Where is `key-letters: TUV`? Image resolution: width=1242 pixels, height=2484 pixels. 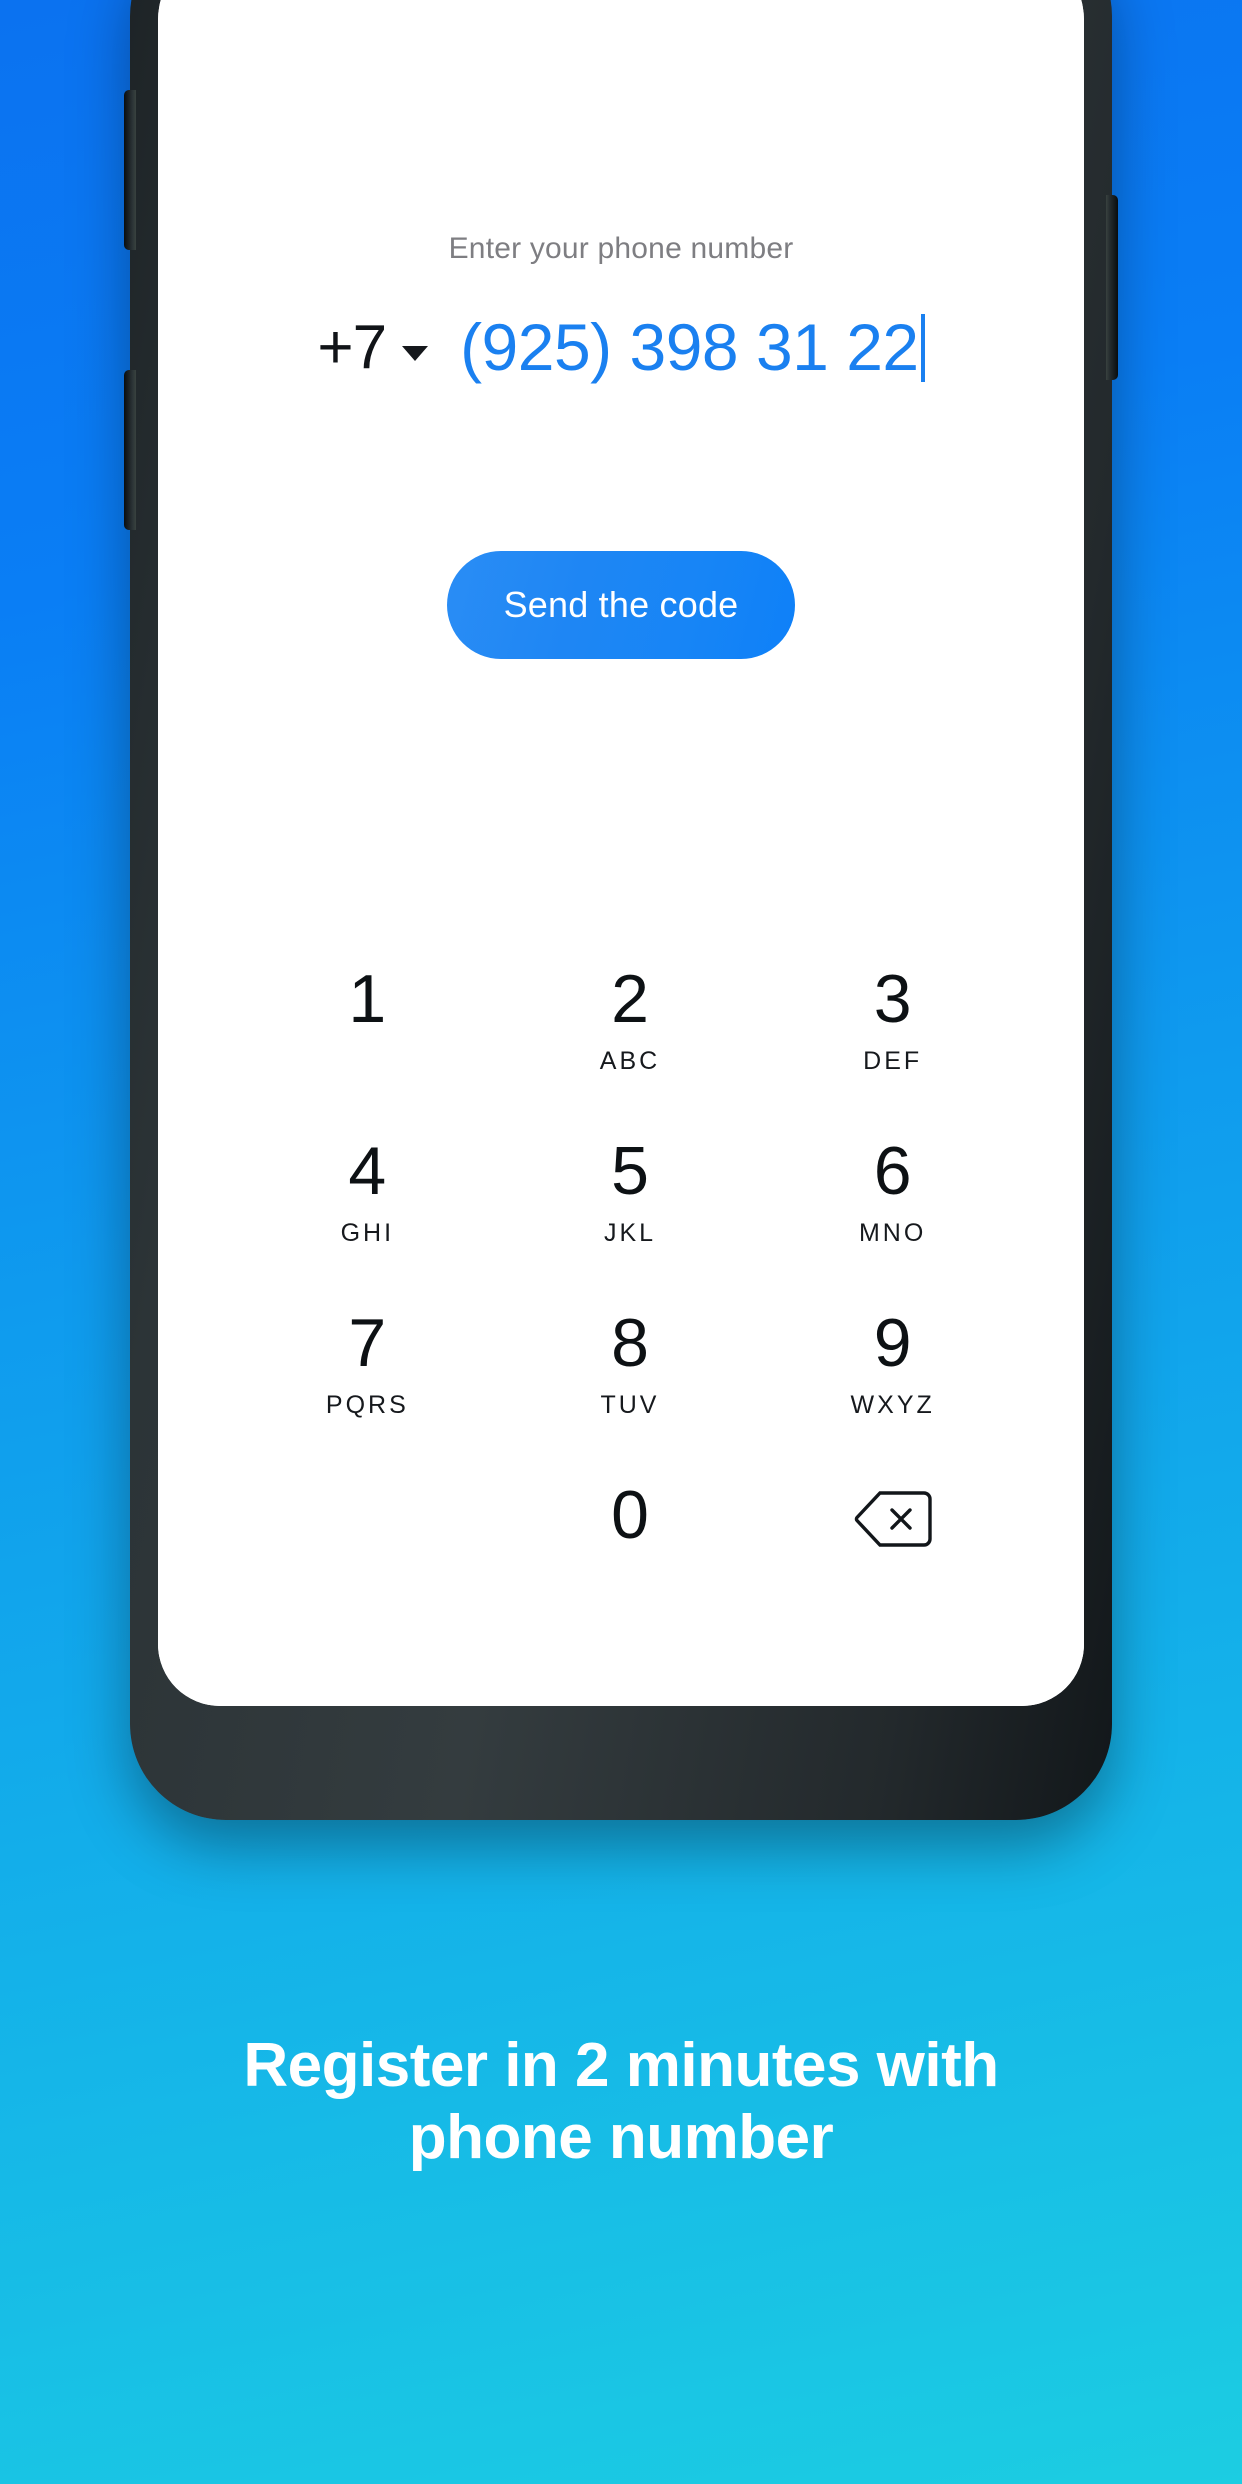 key-letters: TUV is located at coordinates (630, 1405).